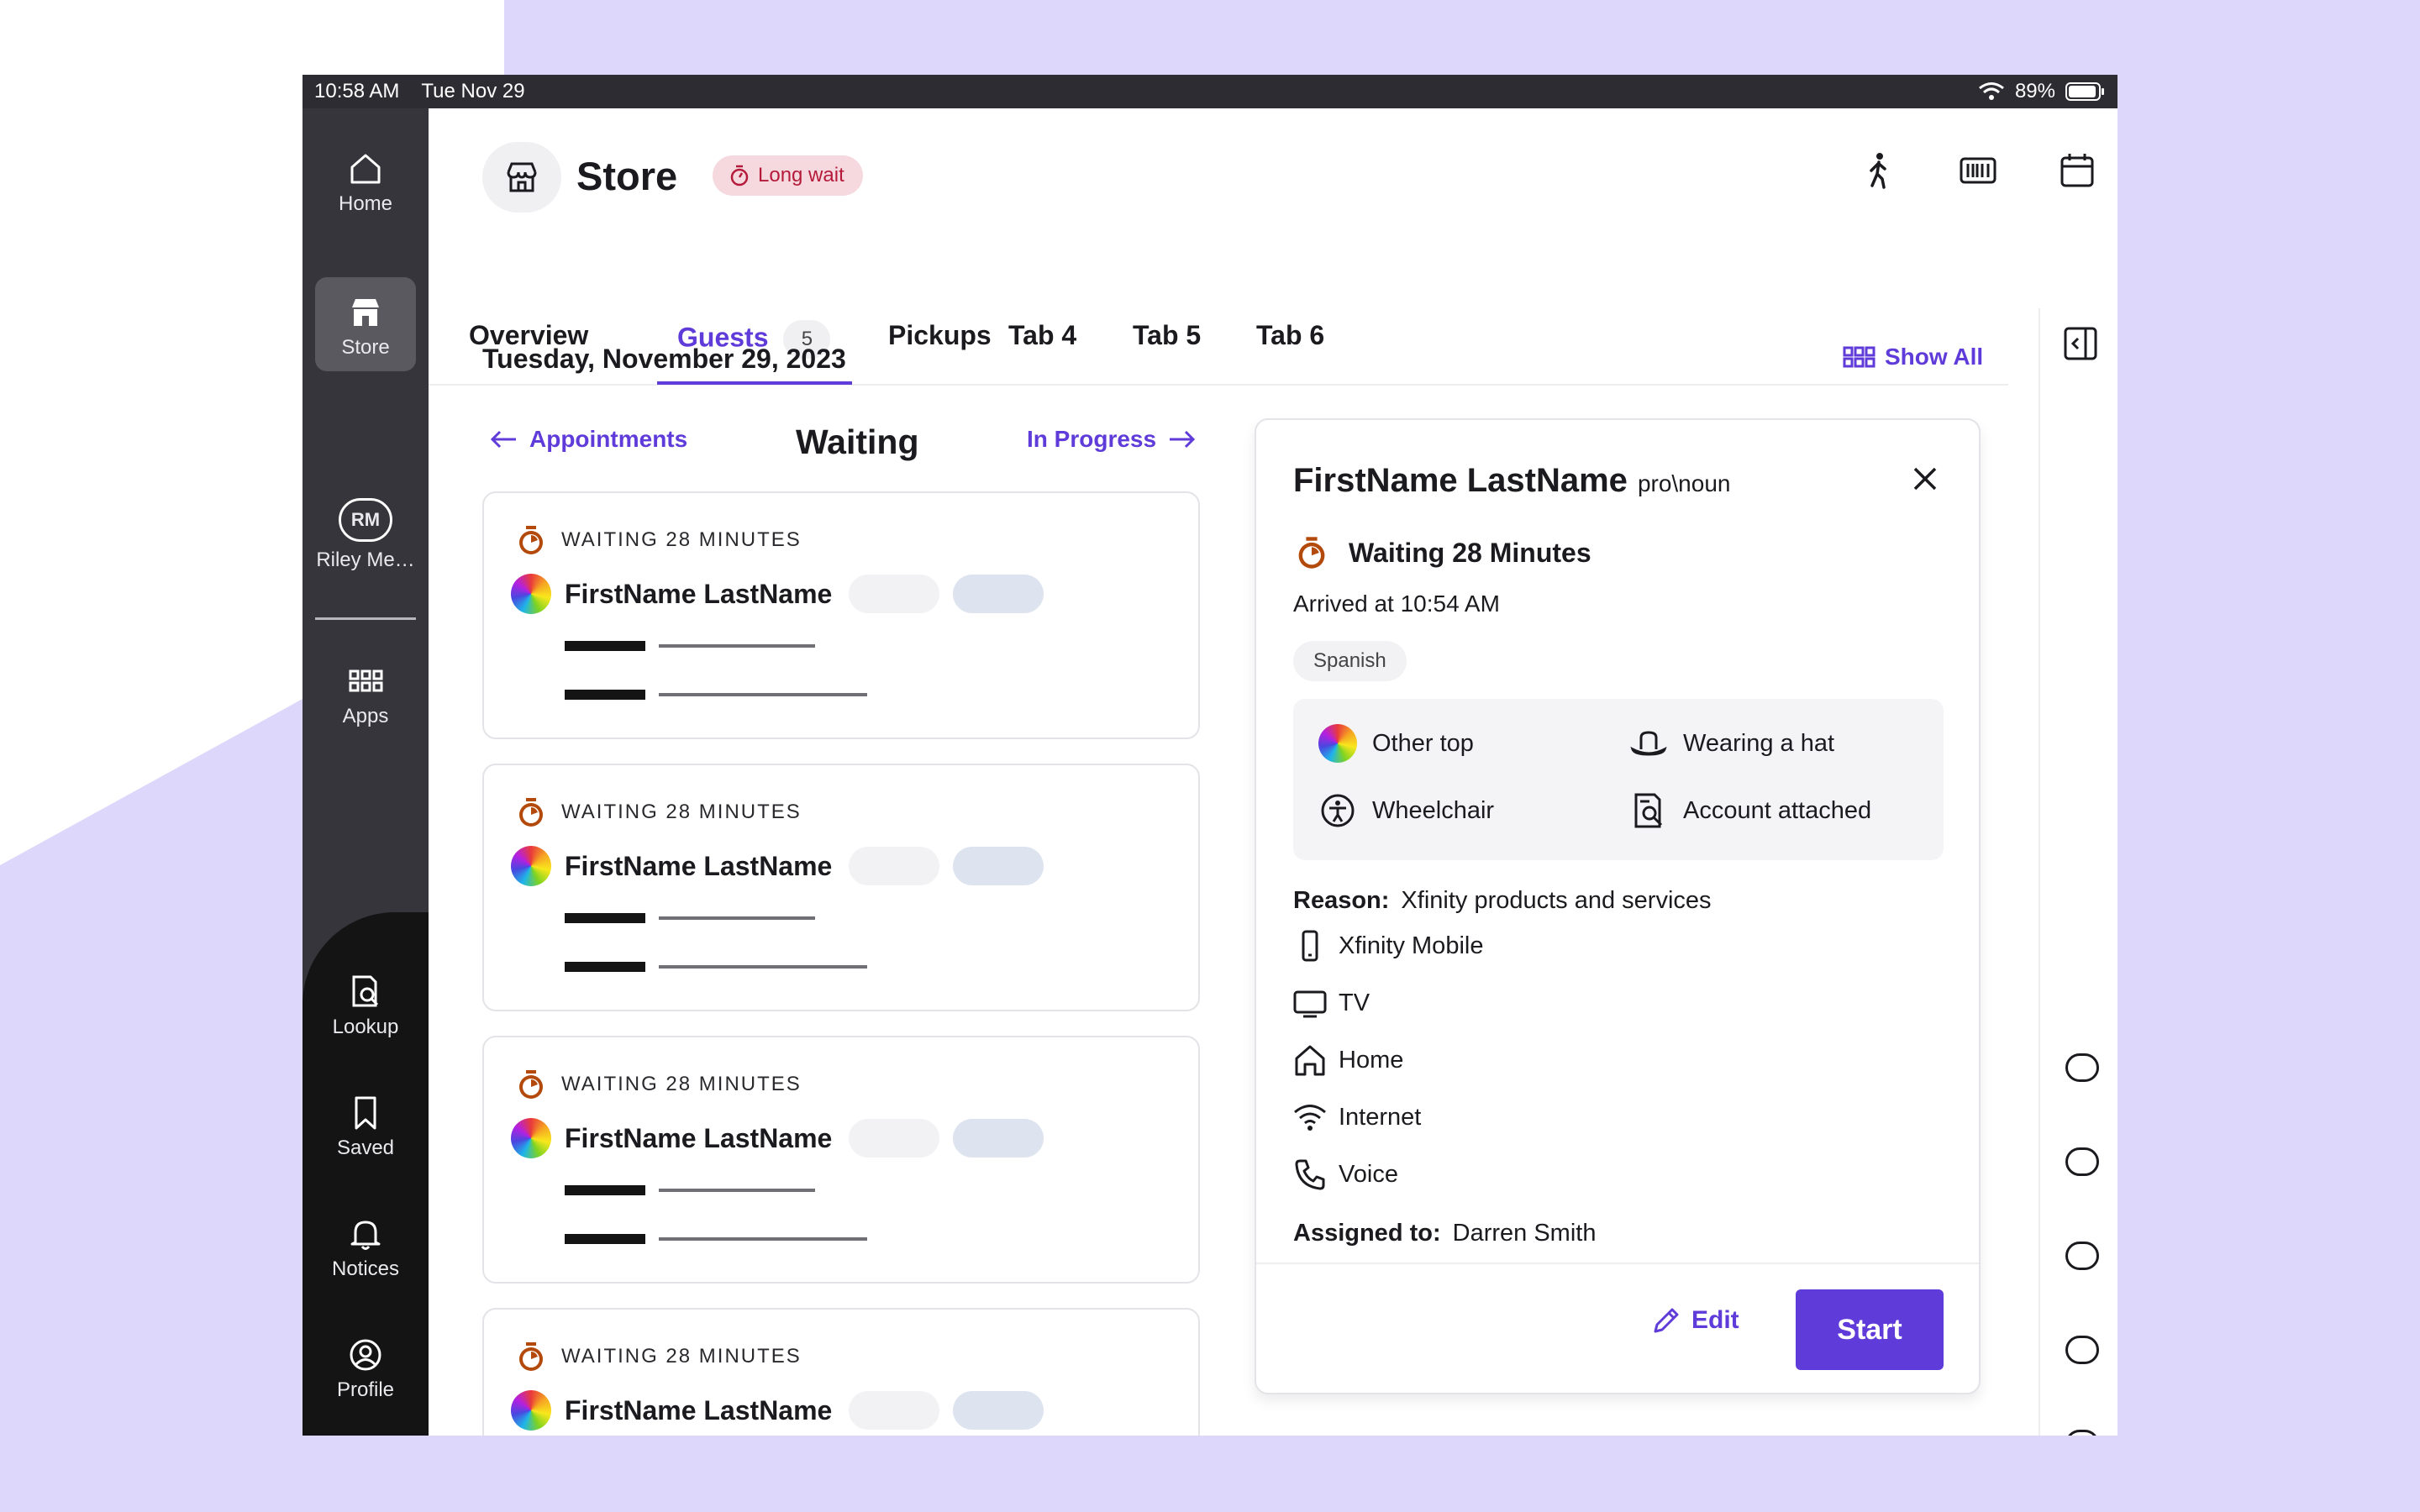 The image size is (2420, 1512). I want to click on calendar-icon, so click(2077, 170).